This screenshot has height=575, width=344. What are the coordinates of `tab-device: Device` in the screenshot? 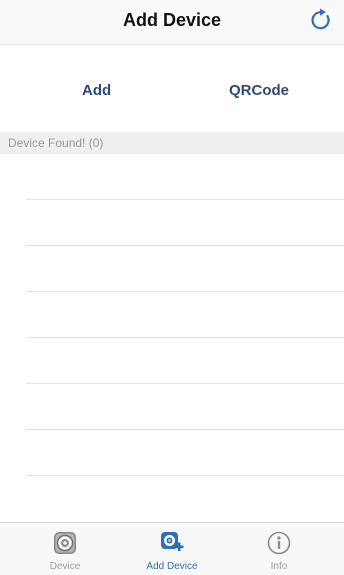 It's located at (65, 549).